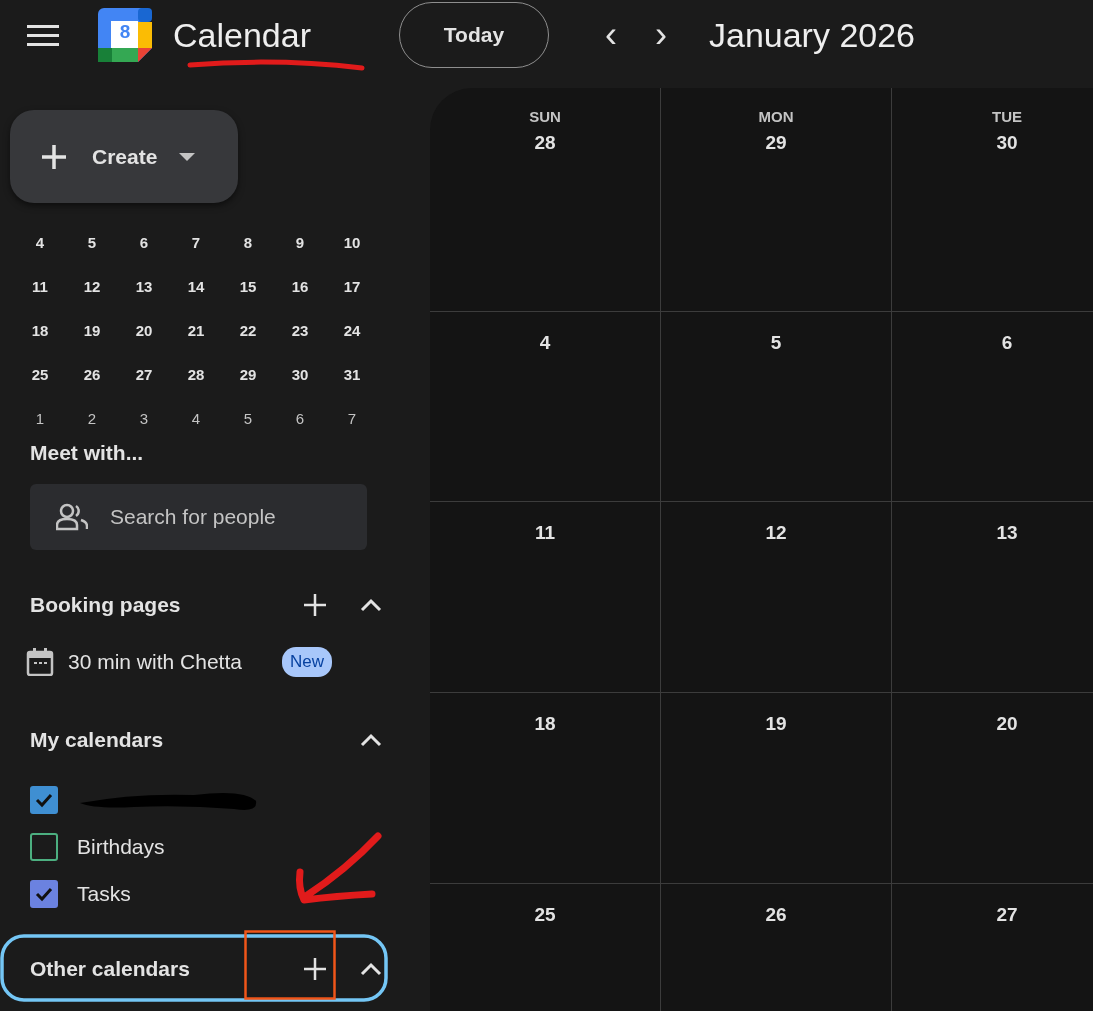 The width and height of the screenshot is (1093, 1011). I want to click on date-cell: 24, so click(352, 331).